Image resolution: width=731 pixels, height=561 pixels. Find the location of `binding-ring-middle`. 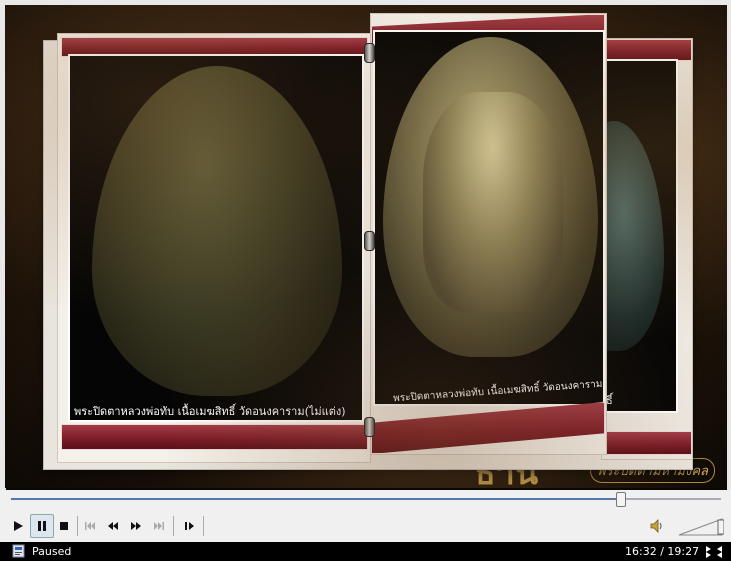

binding-ring-middle is located at coordinates (369, 241).